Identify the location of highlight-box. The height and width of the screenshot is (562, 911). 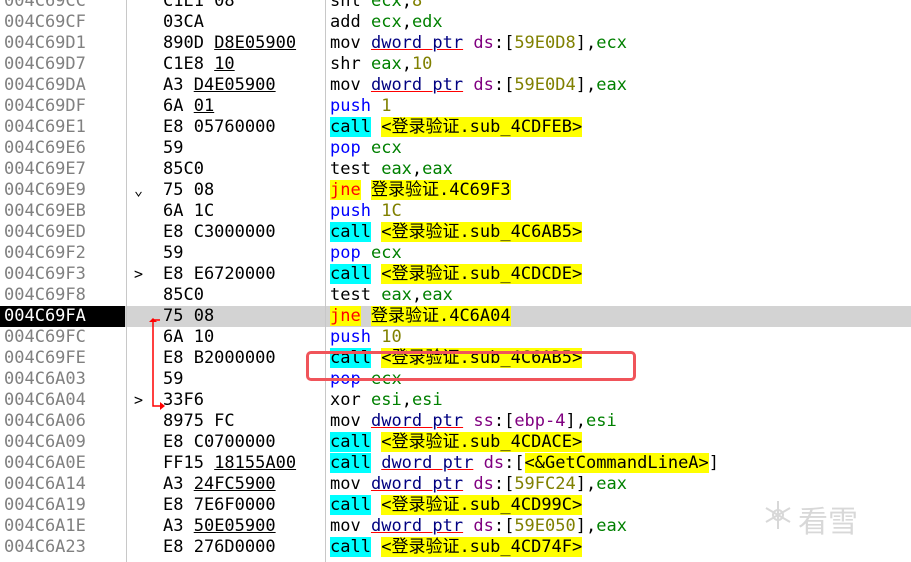
(471, 366).